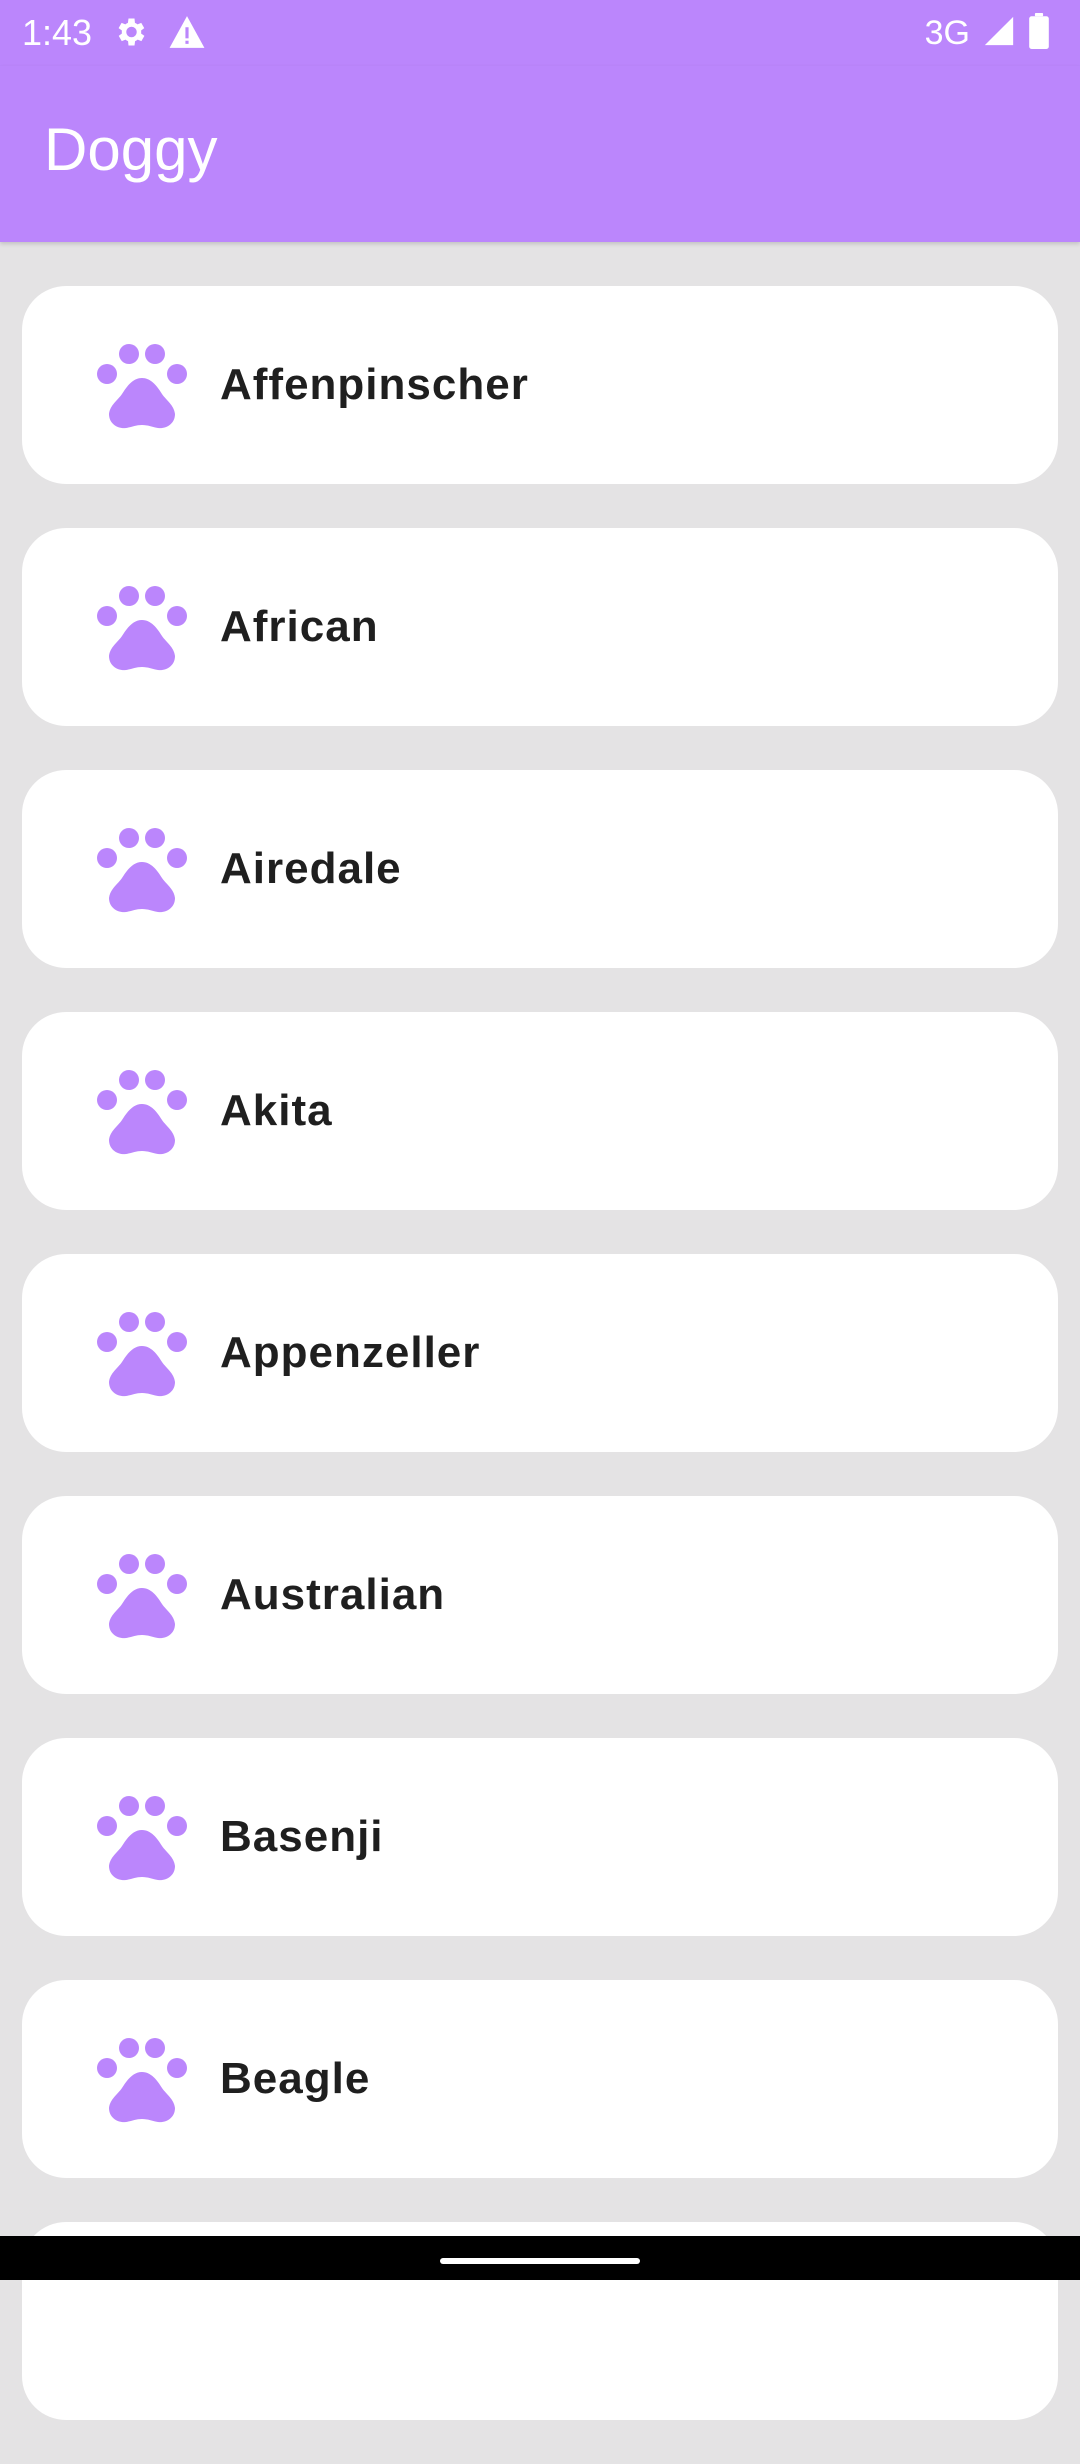 The height and width of the screenshot is (2464, 1080). I want to click on breed-name: Basenji, so click(302, 1836).